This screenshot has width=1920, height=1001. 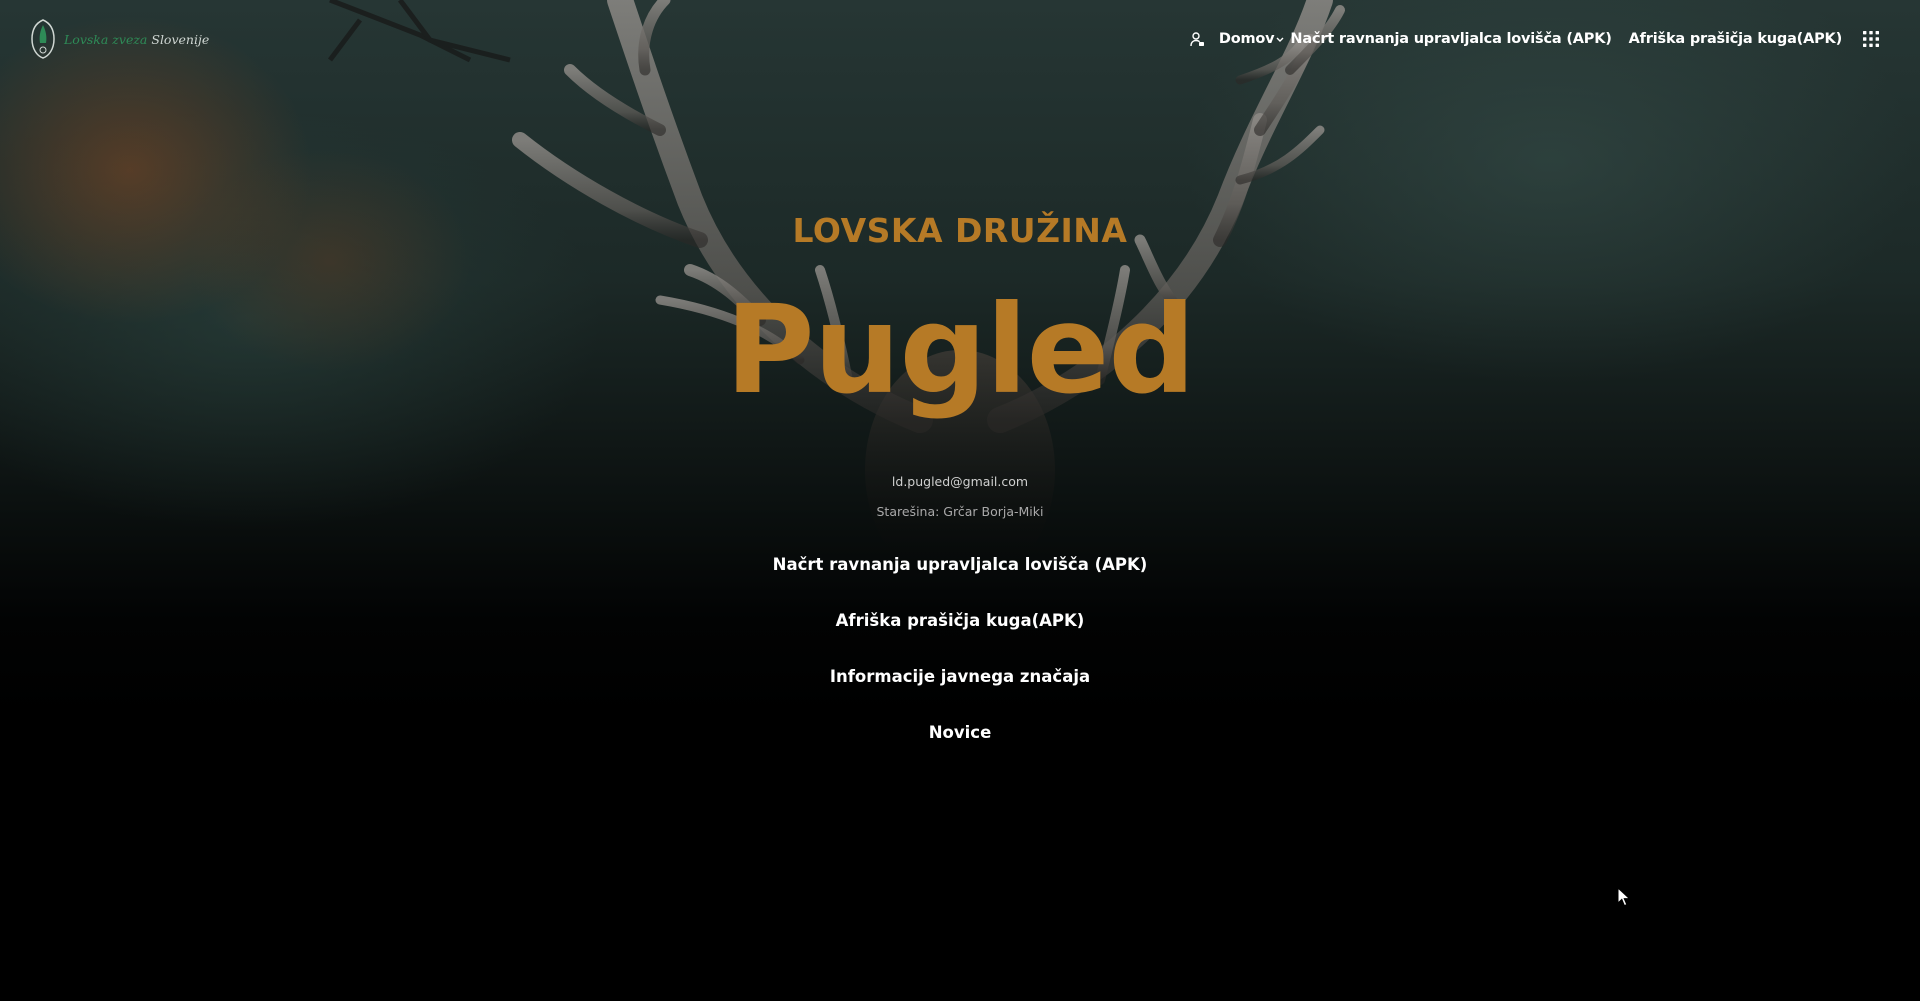 I want to click on hero-link-nacrt-ravnanja: Načrt ravnanja upravljalca lovišča (APK), so click(x=960, y=564).